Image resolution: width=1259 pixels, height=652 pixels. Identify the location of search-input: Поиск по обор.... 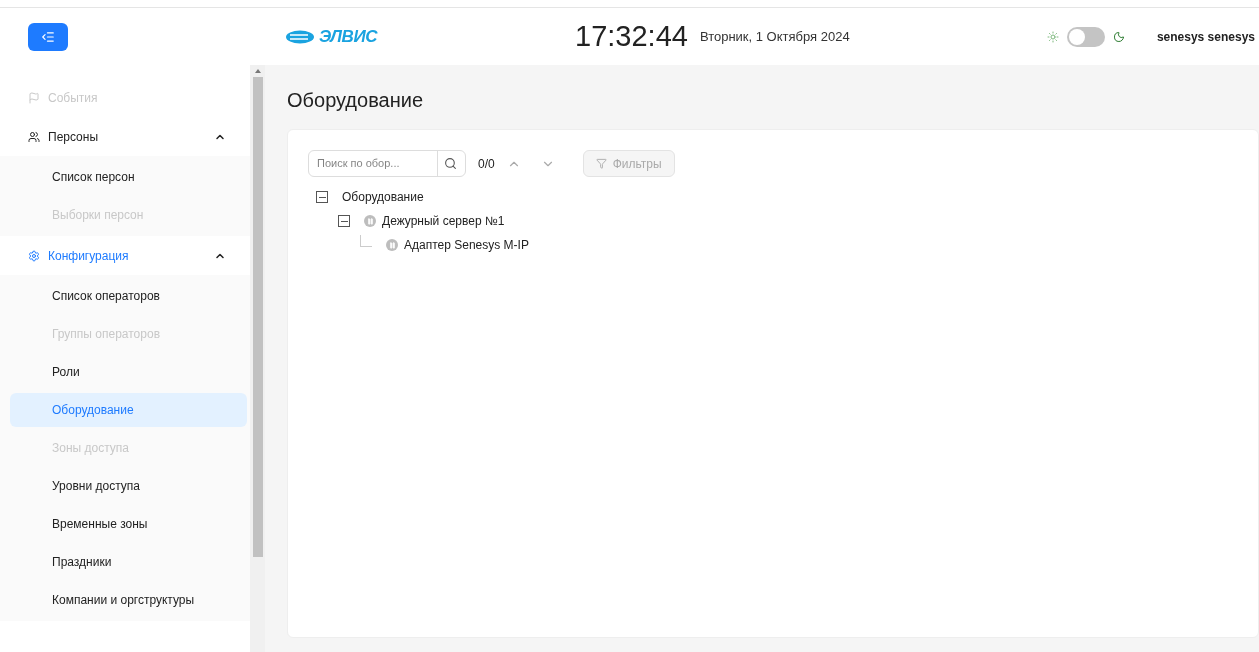
(373, 163).